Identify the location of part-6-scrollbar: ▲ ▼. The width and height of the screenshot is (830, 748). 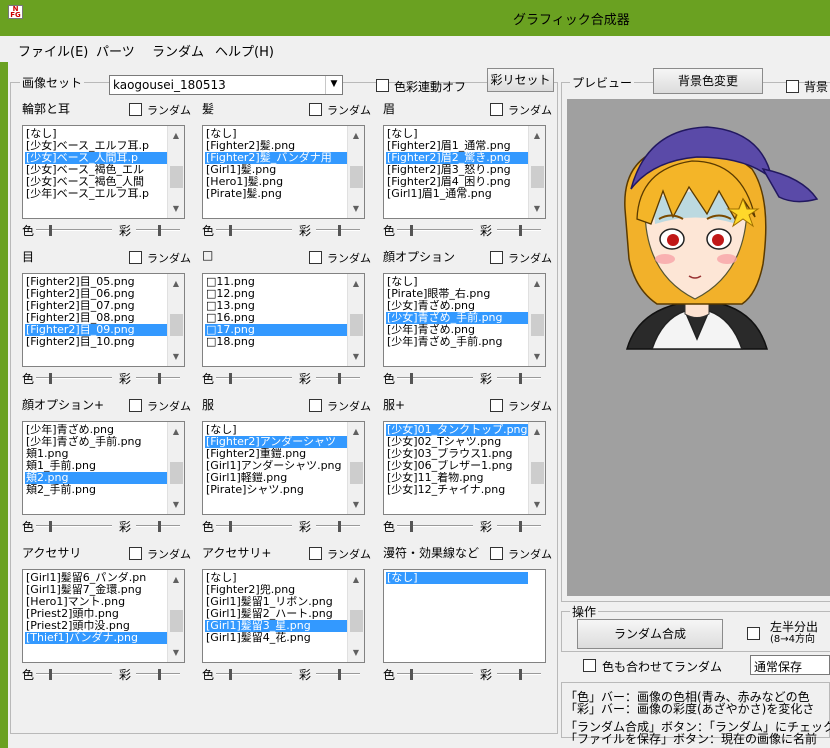
(175, 468).